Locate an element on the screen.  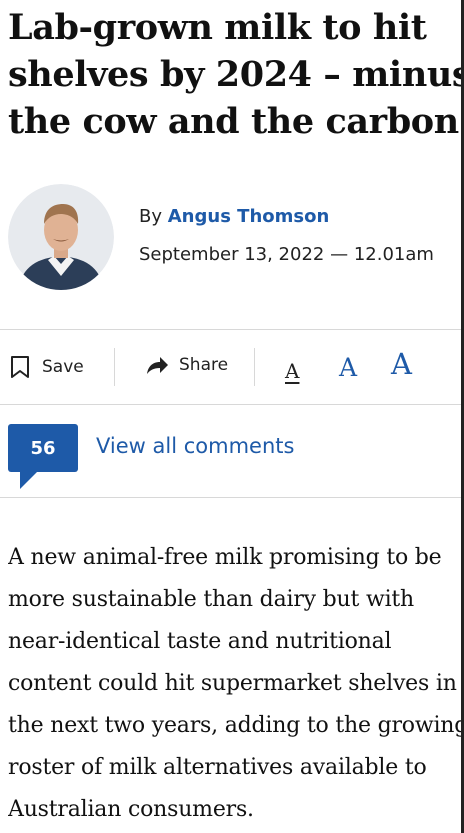
save-button: Save is located at coordinates (47, 367).